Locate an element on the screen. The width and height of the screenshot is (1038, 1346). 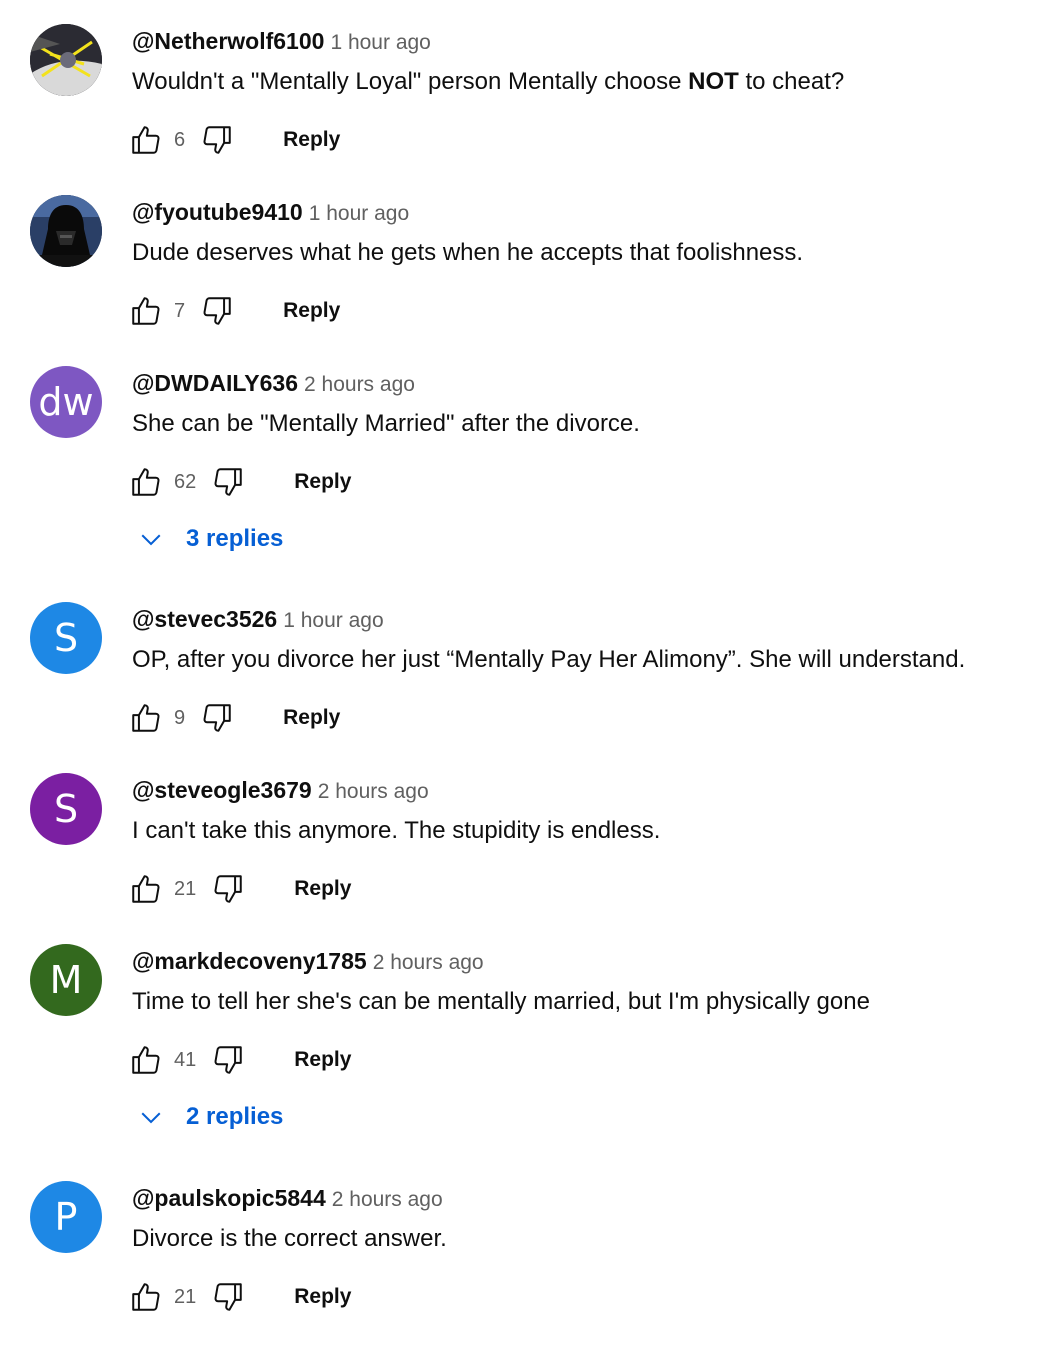
comment-header: @steveogle3679 2 hours ago is located at coordinates (280, 790).